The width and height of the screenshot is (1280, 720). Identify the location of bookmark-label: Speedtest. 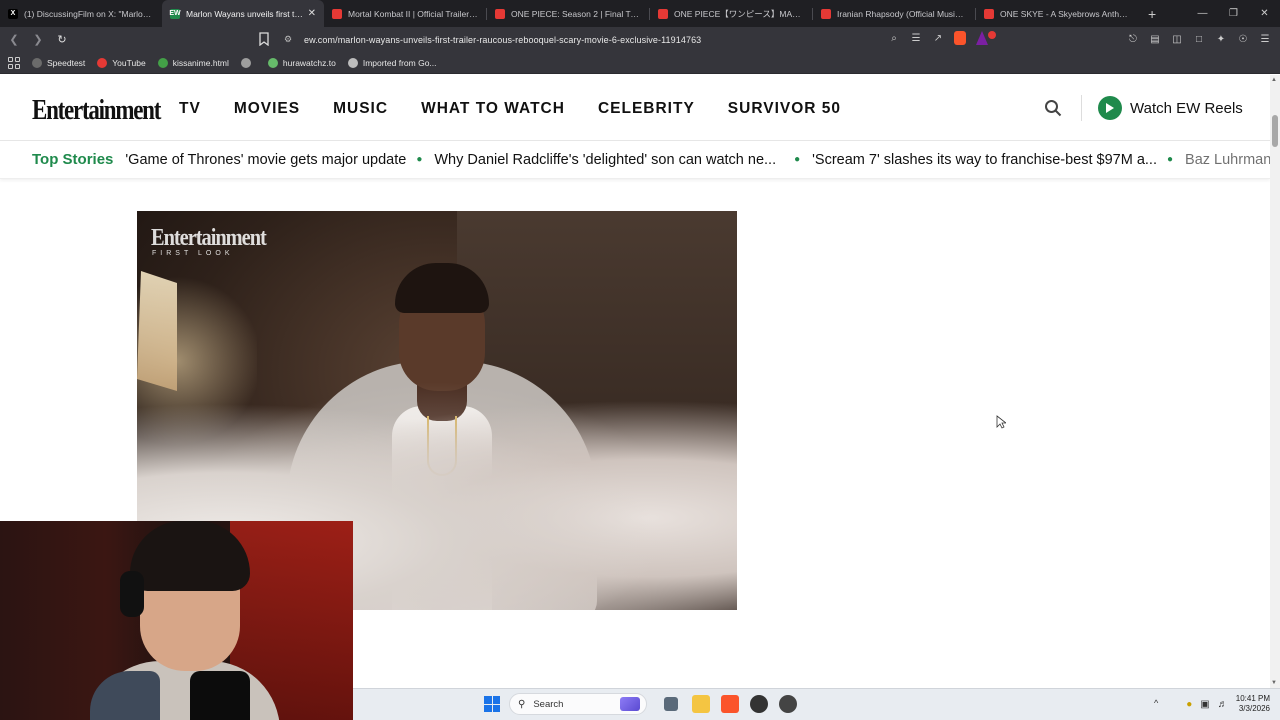
(66, 62).